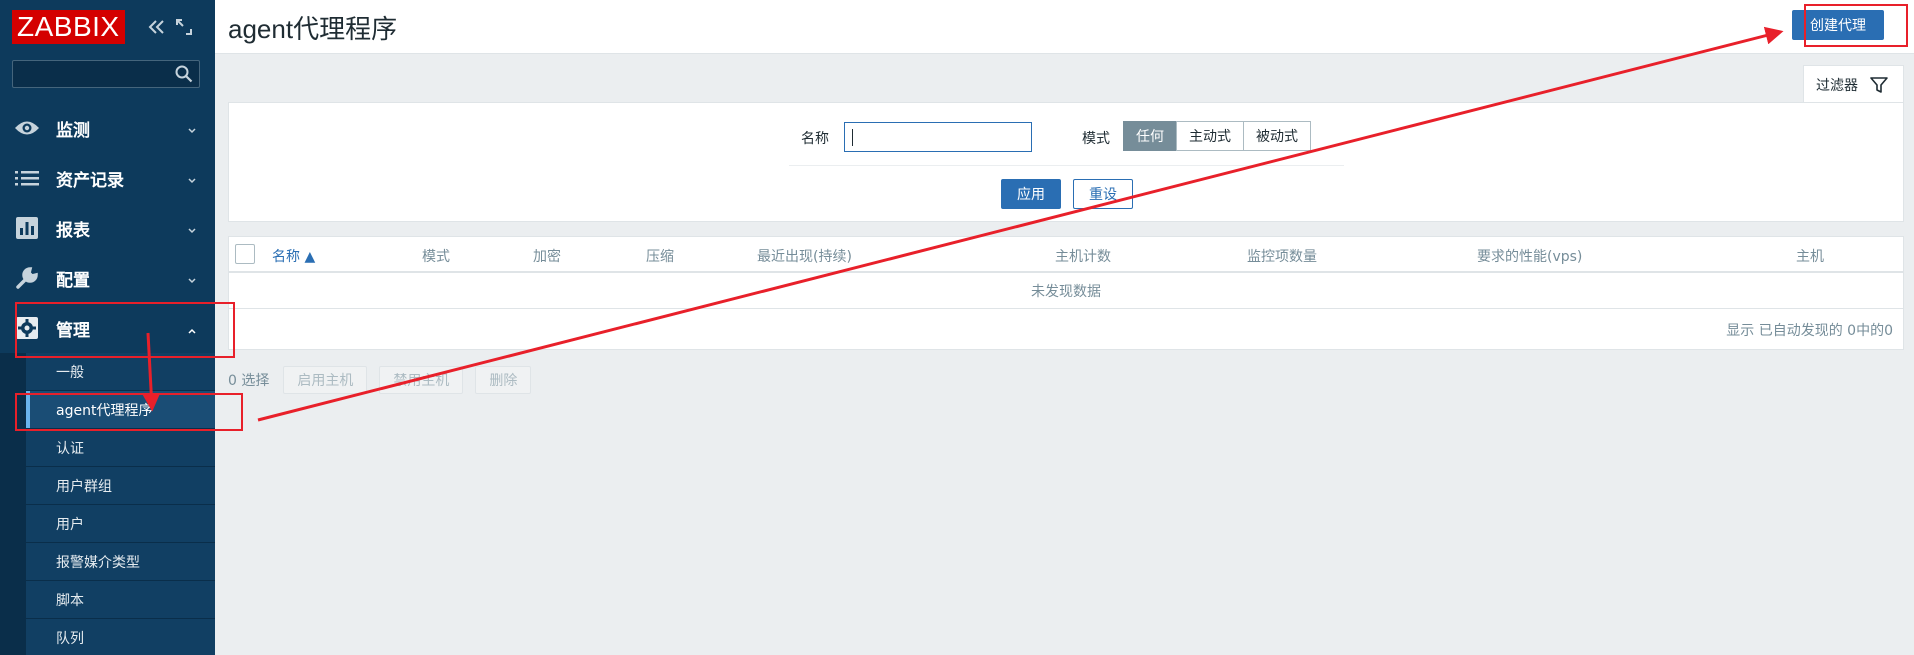  Describe the element at coordinates (1837, 85) in the screenshot. I see `filter-tab-label: 过滤器` at that location.